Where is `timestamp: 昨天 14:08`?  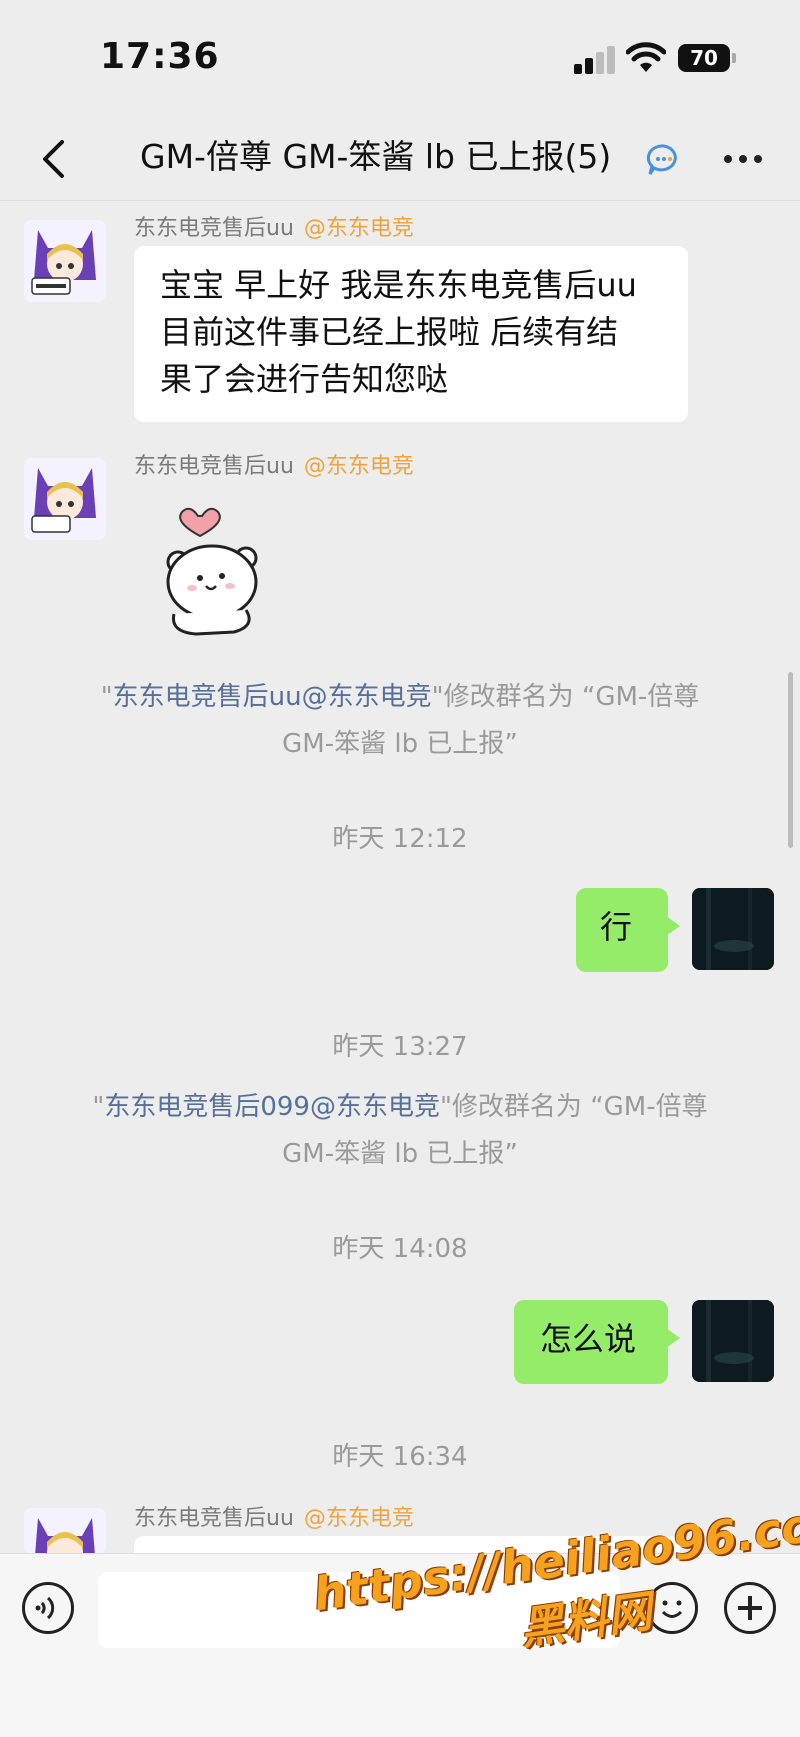
timestamp: 昨天 14:08 is located at coordinates (400, 1249).